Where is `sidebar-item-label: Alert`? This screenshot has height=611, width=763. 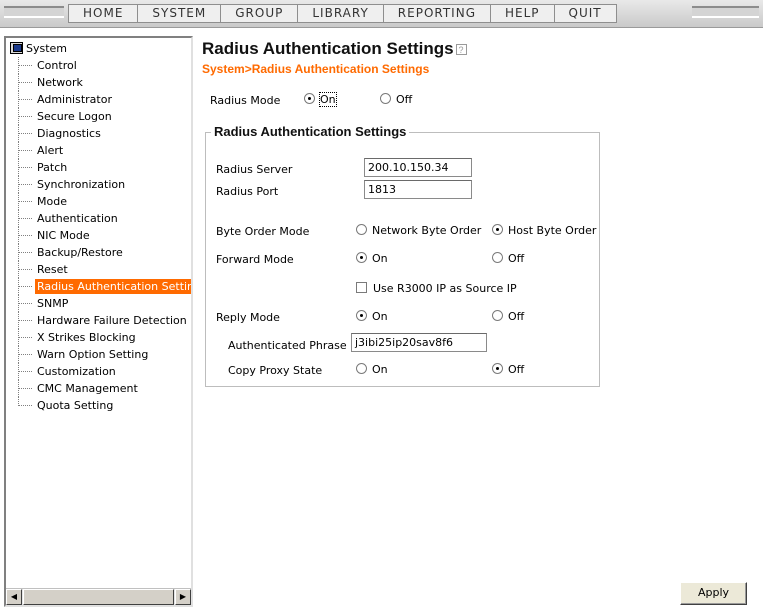
sidebar-item-label: Alert is located at coordinates (50, 150).